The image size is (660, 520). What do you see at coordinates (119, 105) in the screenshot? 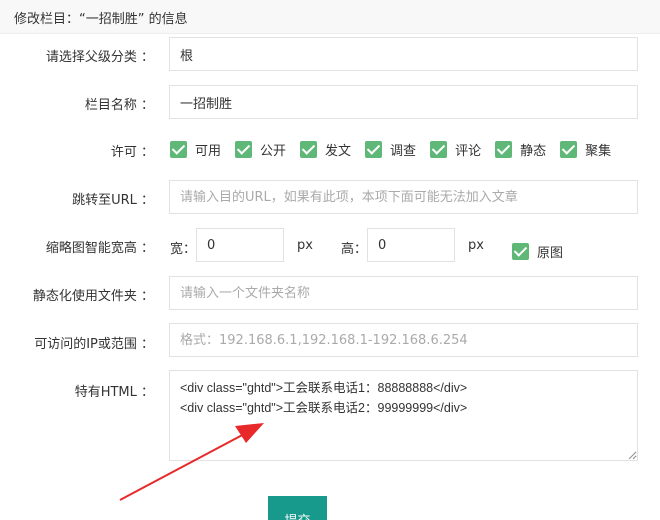
I see `column-name-label: 栏目名称 ：` at bounding box center [119, 105].